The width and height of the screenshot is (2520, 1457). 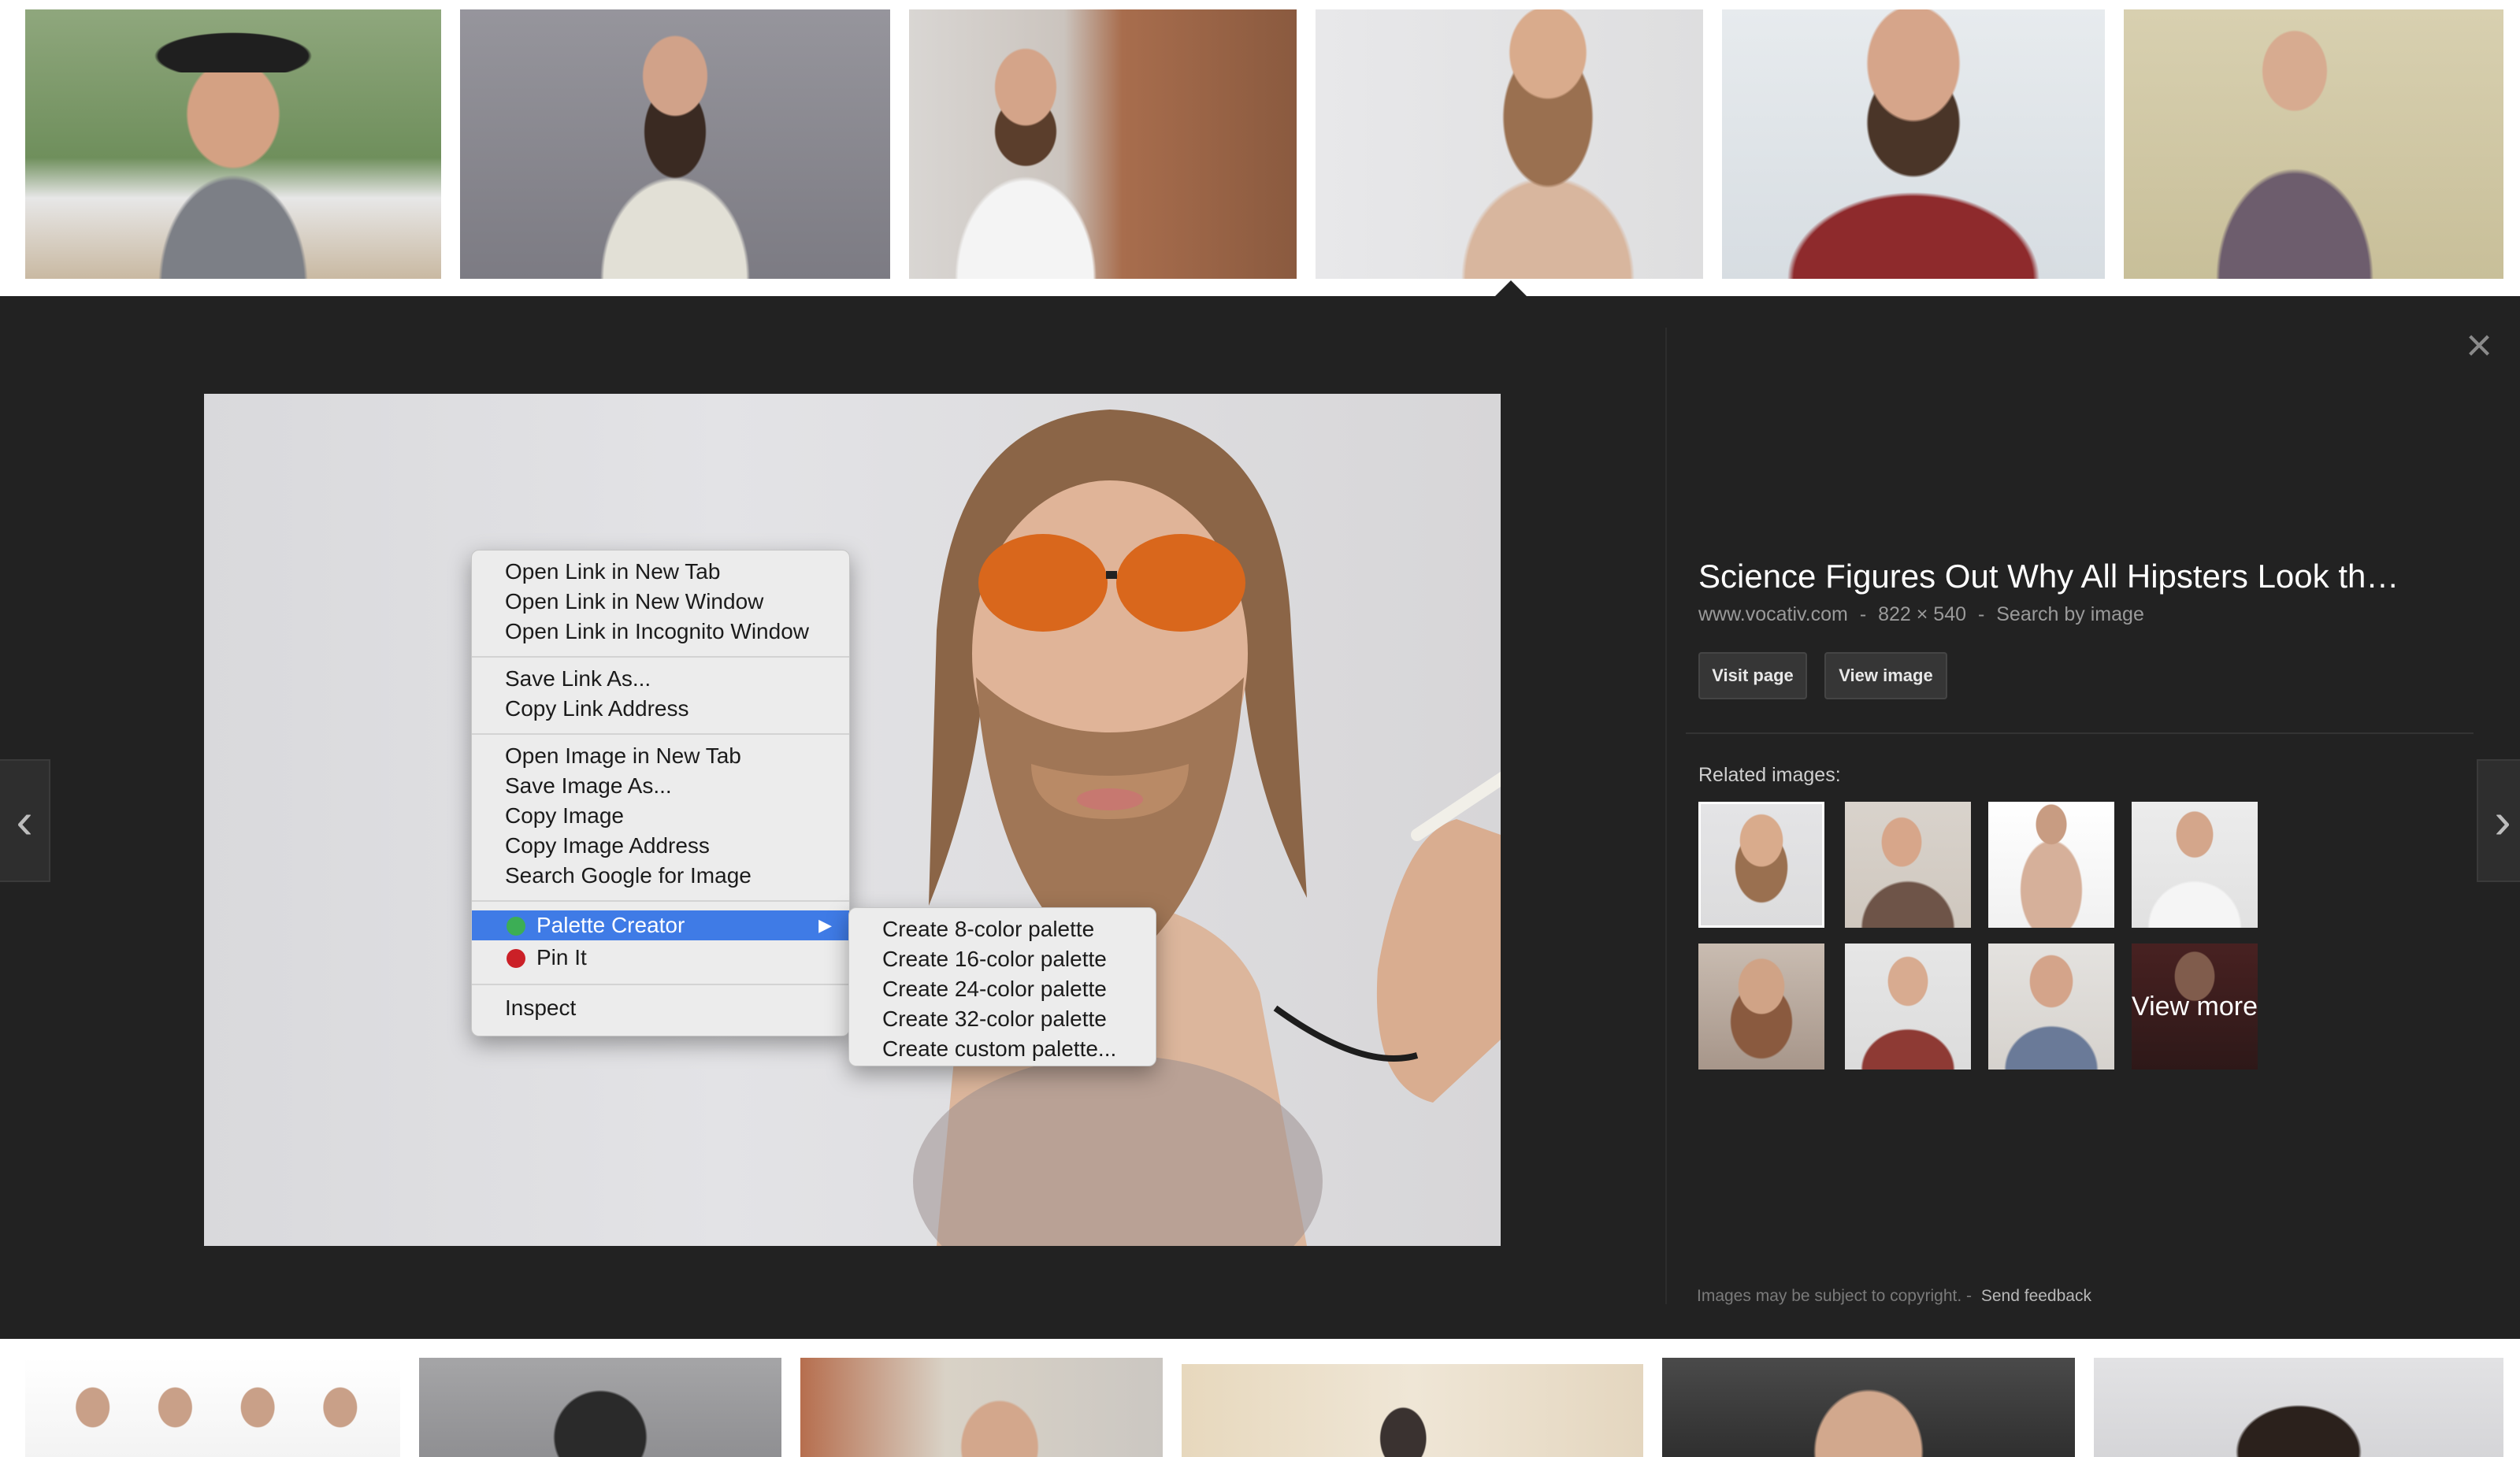 I want to click on source-domain: www.vocativ.com, so click(x=1773, y=614).